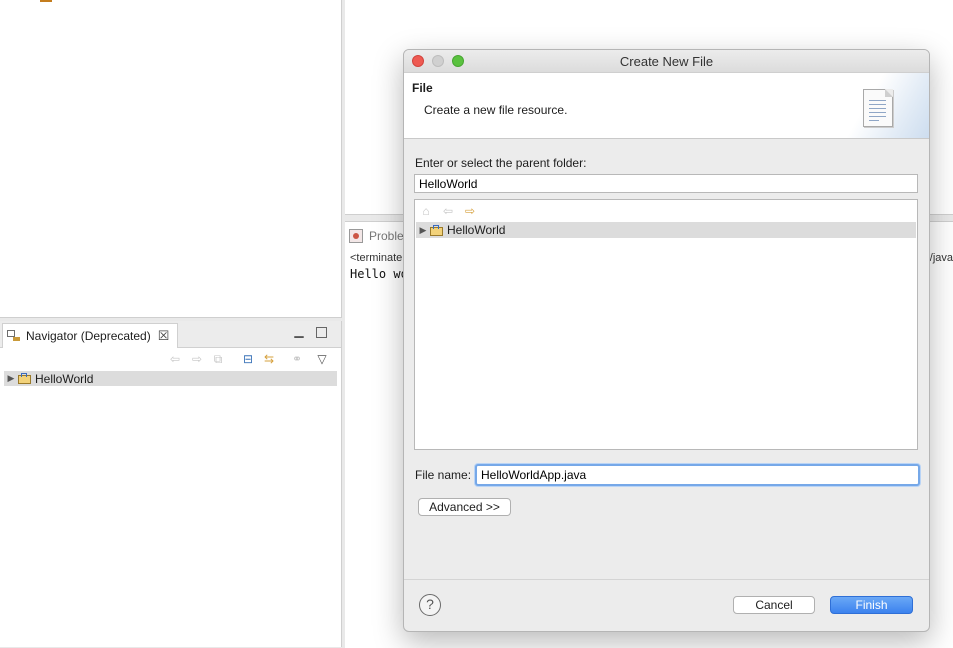 This screenshot has height=648, width=953. What do you see at coordinates (697, 475) in the screenshot?
I see `filename-input` at bounding box center [697, 475].